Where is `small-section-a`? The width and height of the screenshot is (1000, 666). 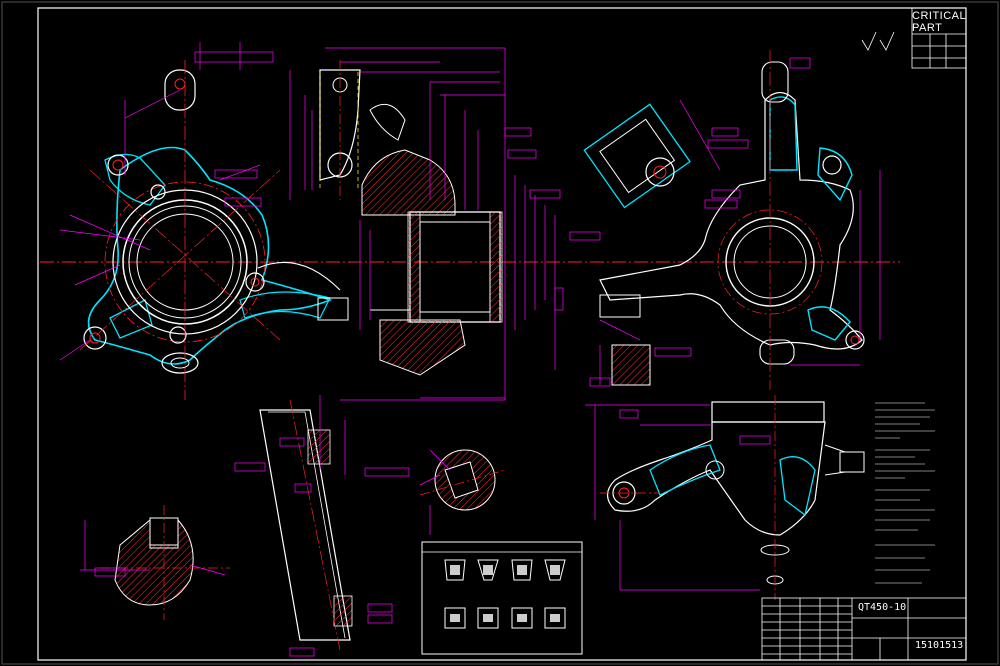
small-section-a is located at coordinates (640, 365).